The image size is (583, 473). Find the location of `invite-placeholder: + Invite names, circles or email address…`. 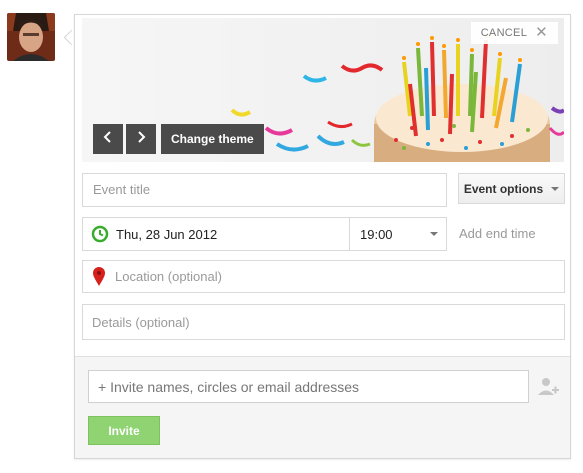

invite-placeholder: + Invite names, circles or email address… is located at coordinates (229, 386).